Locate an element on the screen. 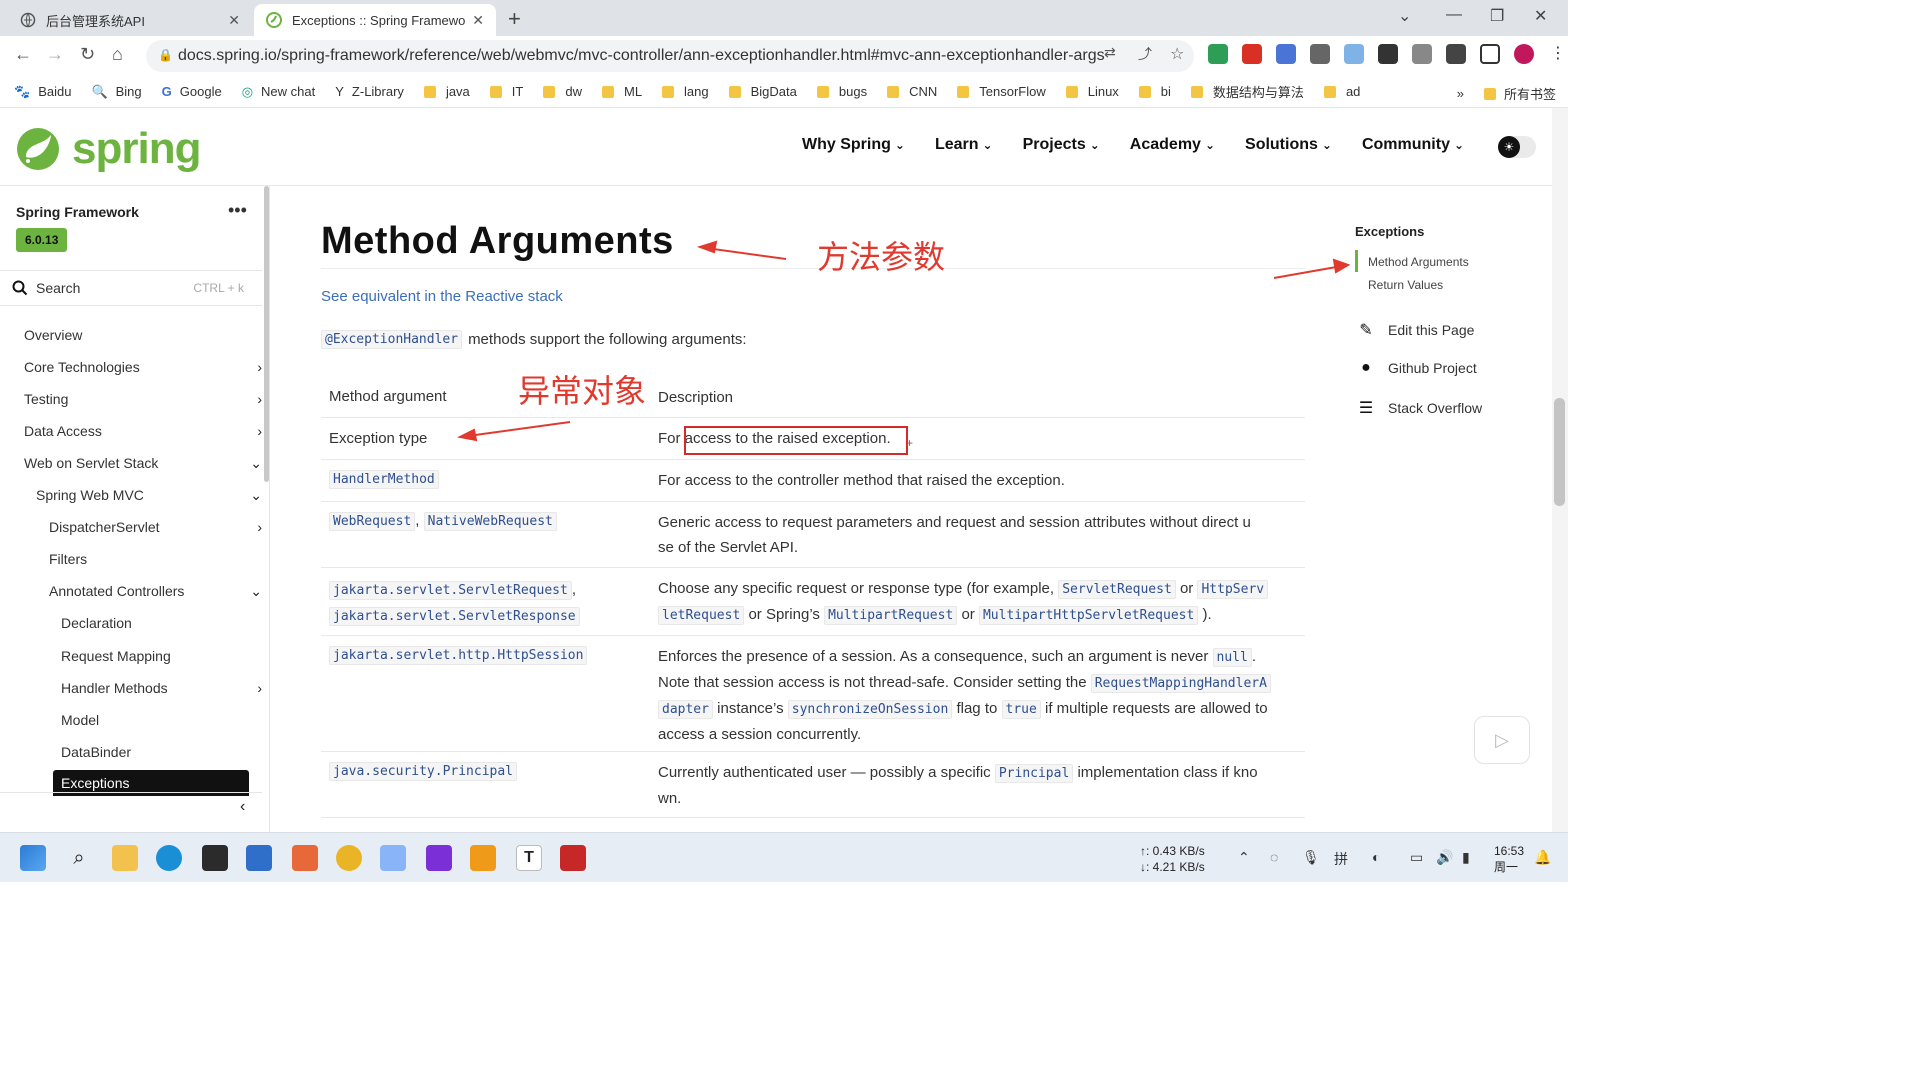  shield-extension-icon is located at coordinates (1218, 54).